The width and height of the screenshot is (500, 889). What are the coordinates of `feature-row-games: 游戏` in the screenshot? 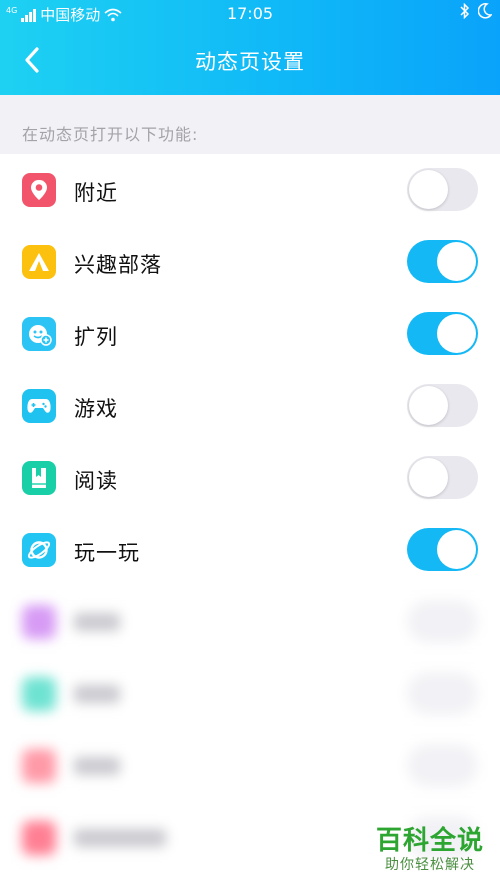 It's located at (250, 406).